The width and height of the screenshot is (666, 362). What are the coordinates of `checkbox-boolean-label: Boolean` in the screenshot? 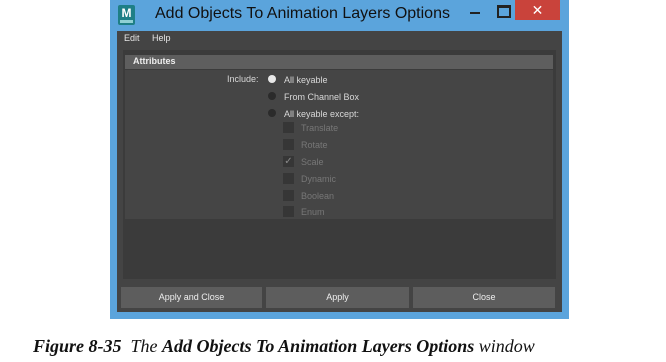 It's located at (318, 196).